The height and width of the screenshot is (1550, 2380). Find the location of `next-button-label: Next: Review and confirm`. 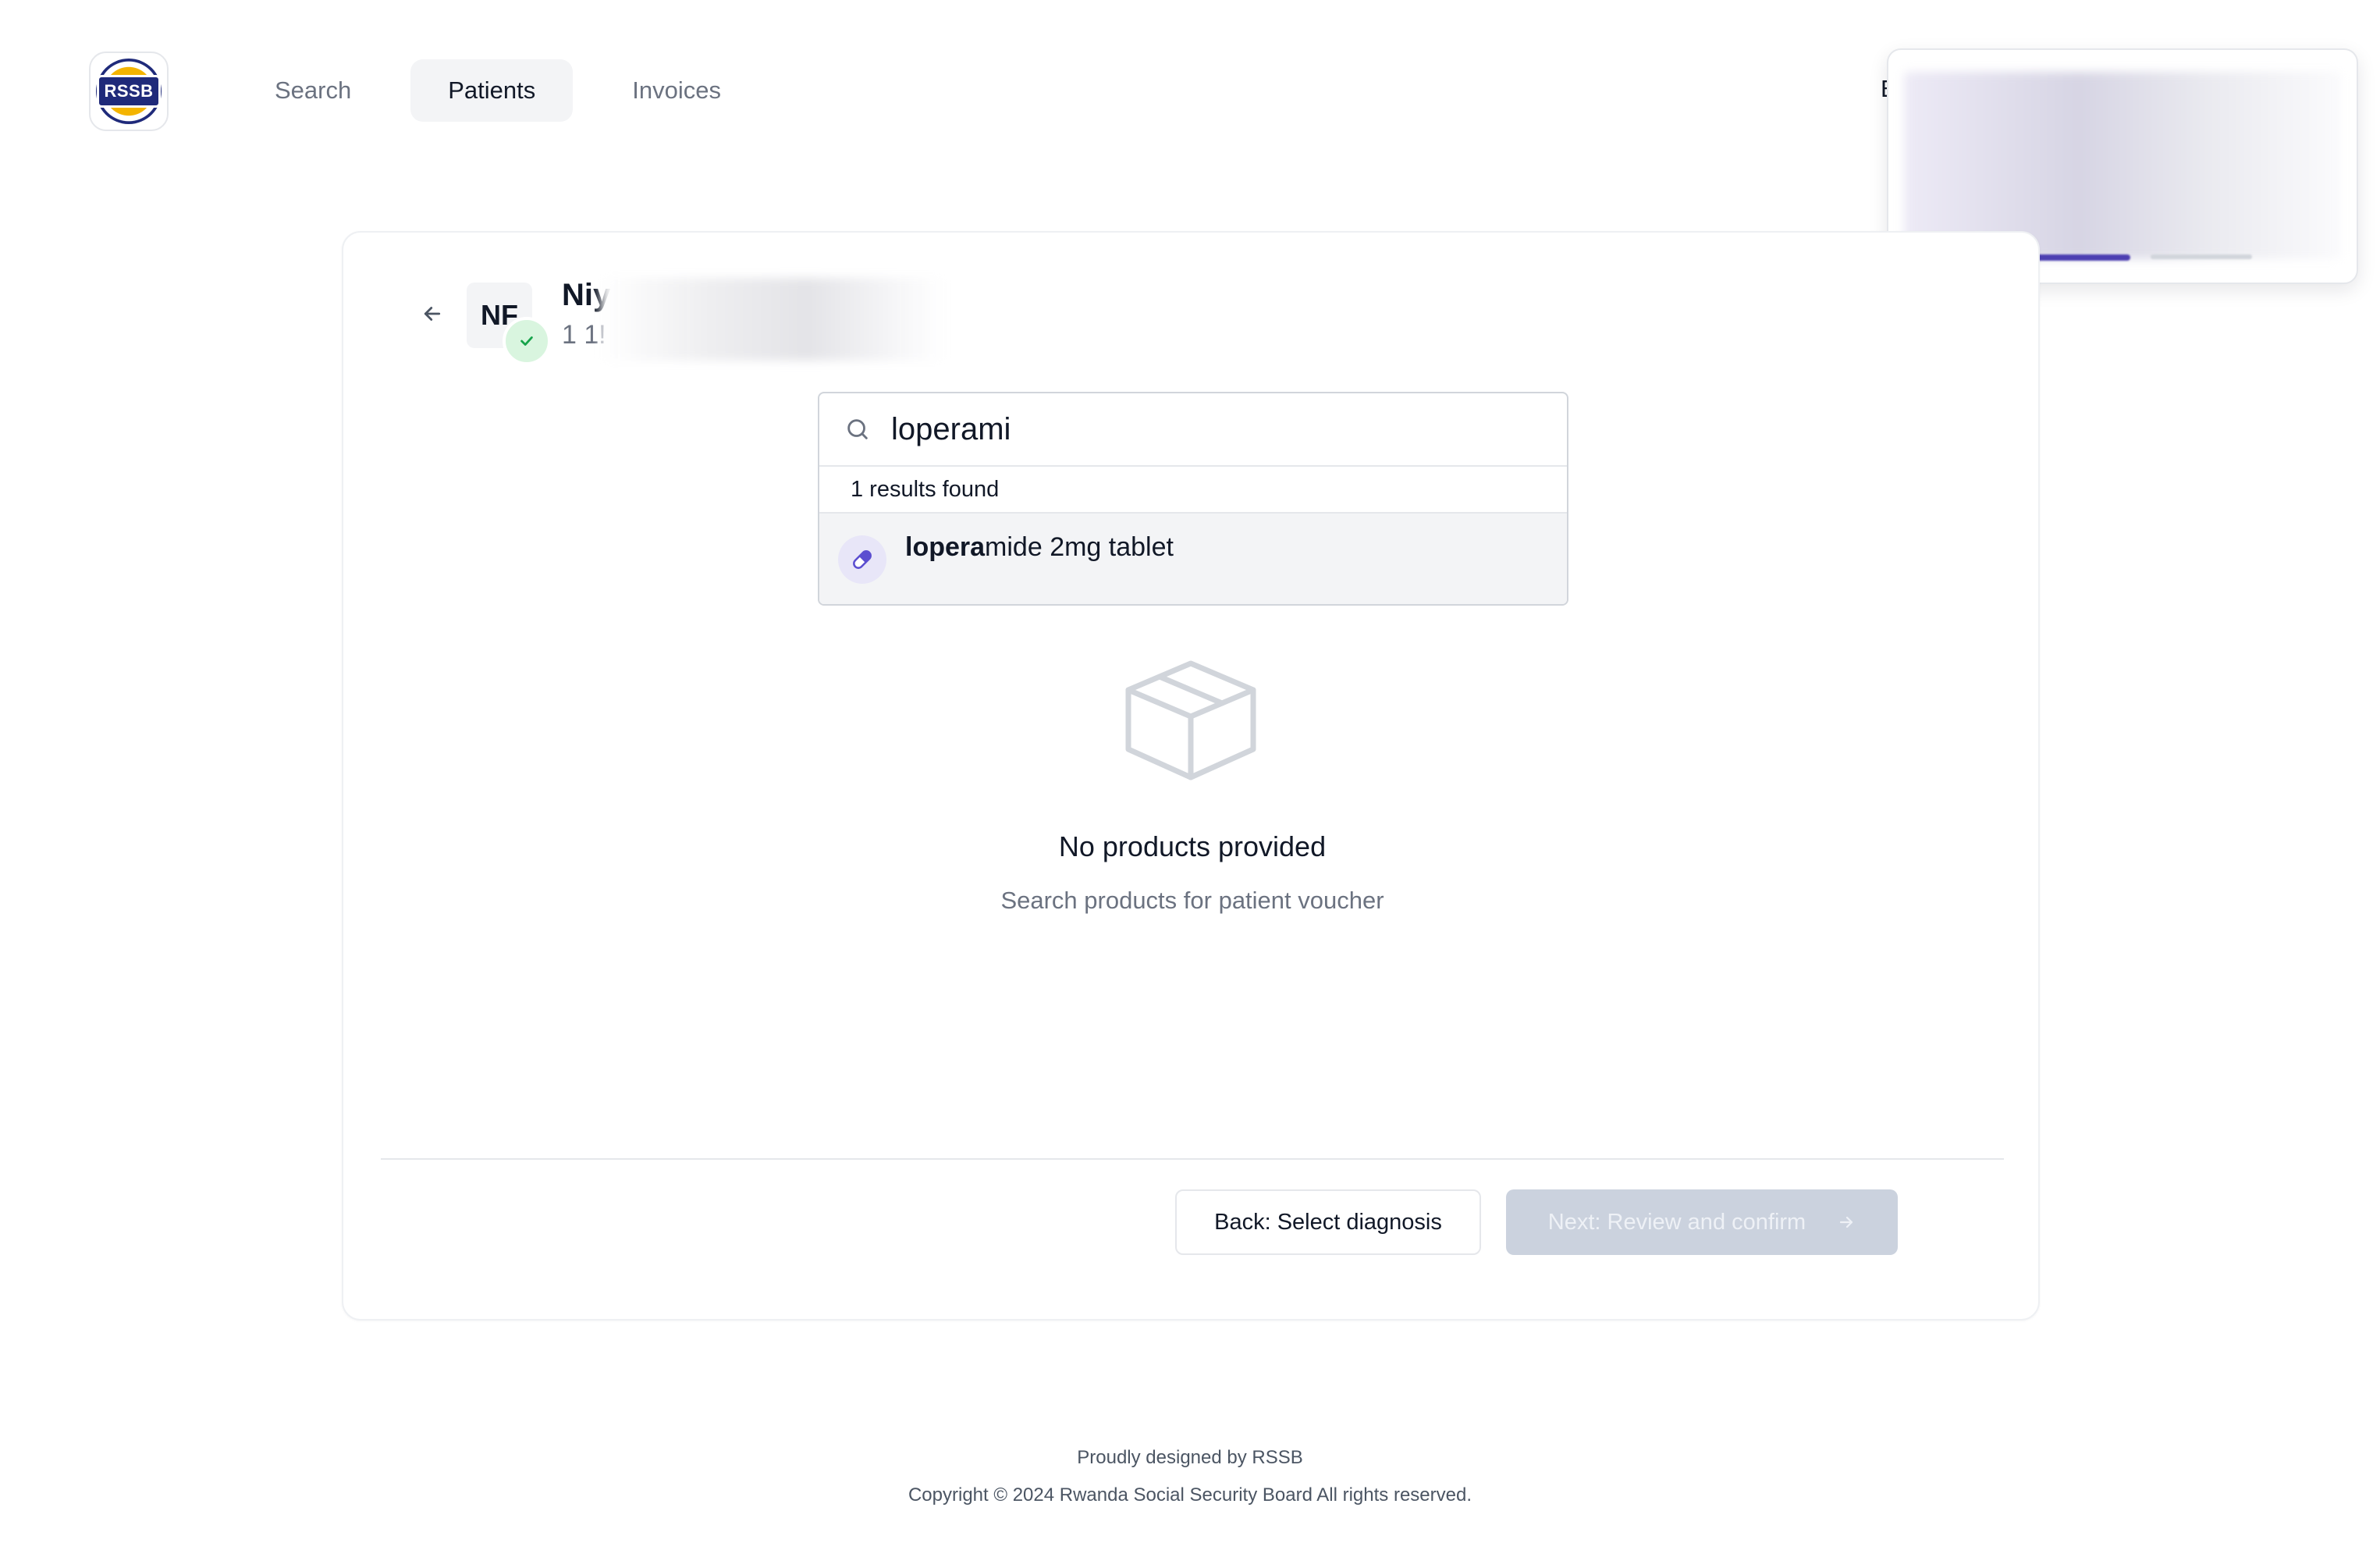

next-button-label: Next: Review and confirm is located at coordinates (1677, 1222).